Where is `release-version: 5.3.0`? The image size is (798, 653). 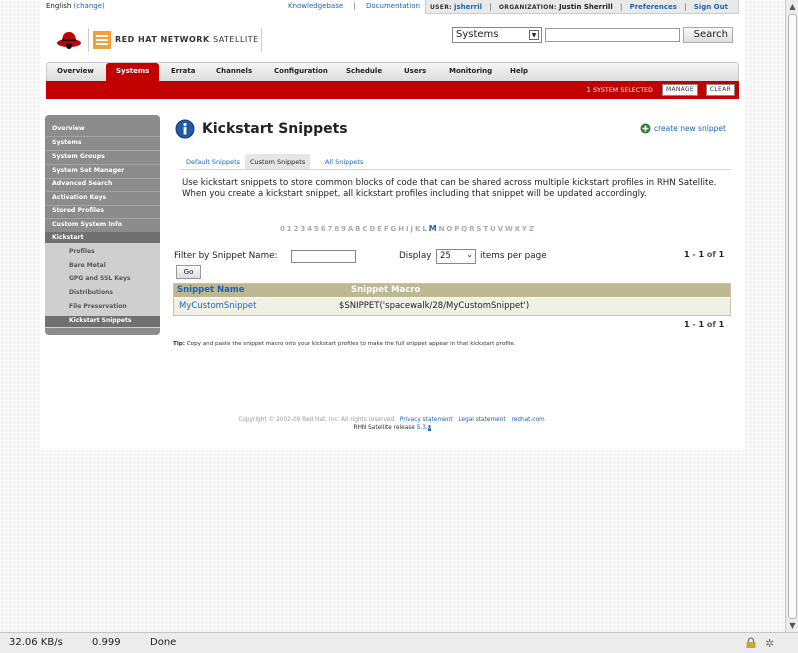
release-version: 5.3.0 is located at coordinates (424, 428).